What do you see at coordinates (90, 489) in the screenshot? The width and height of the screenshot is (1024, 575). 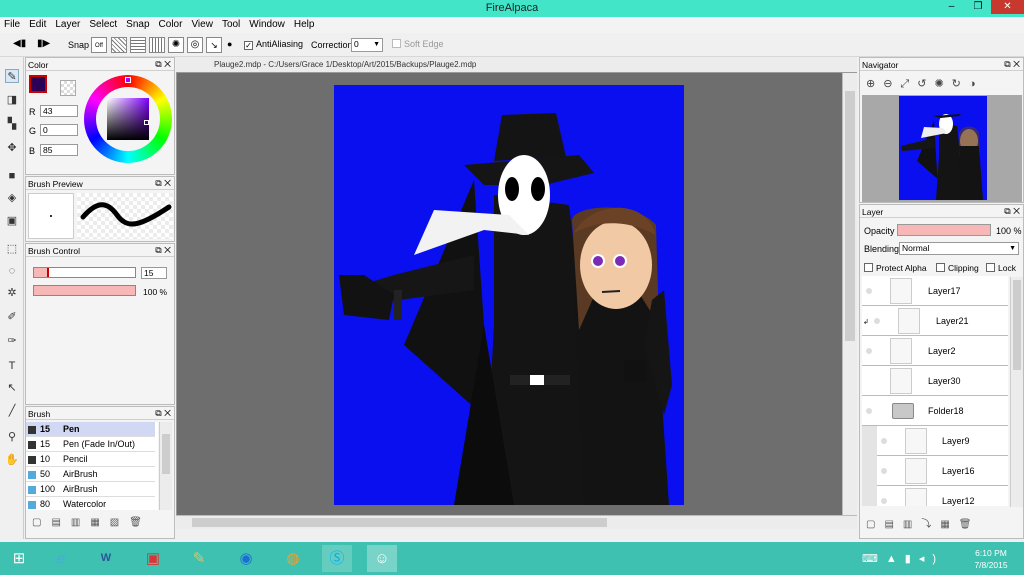 I see `brush-item: 100 AirBrush` at bounding box center [90, 489].